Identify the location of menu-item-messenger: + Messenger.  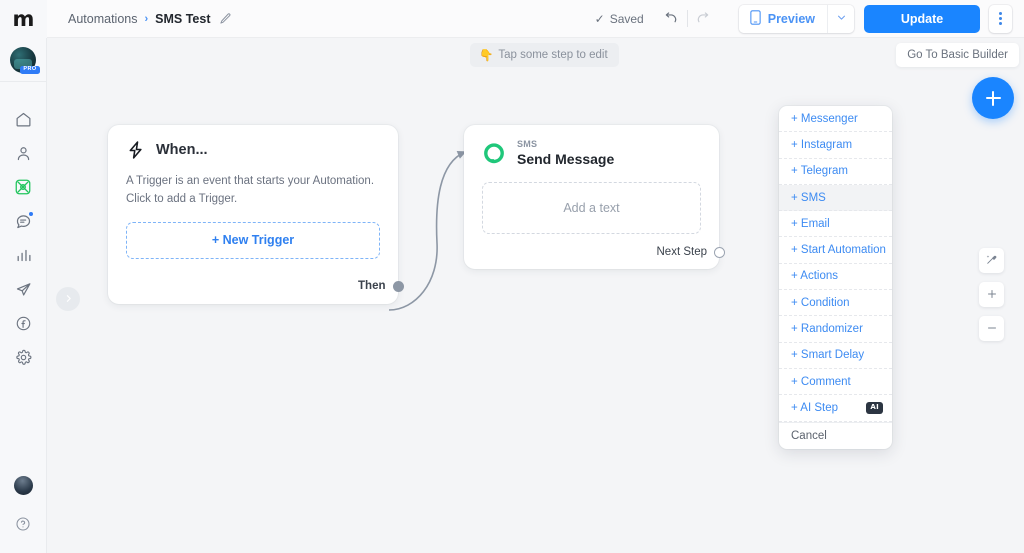
(835, 119).